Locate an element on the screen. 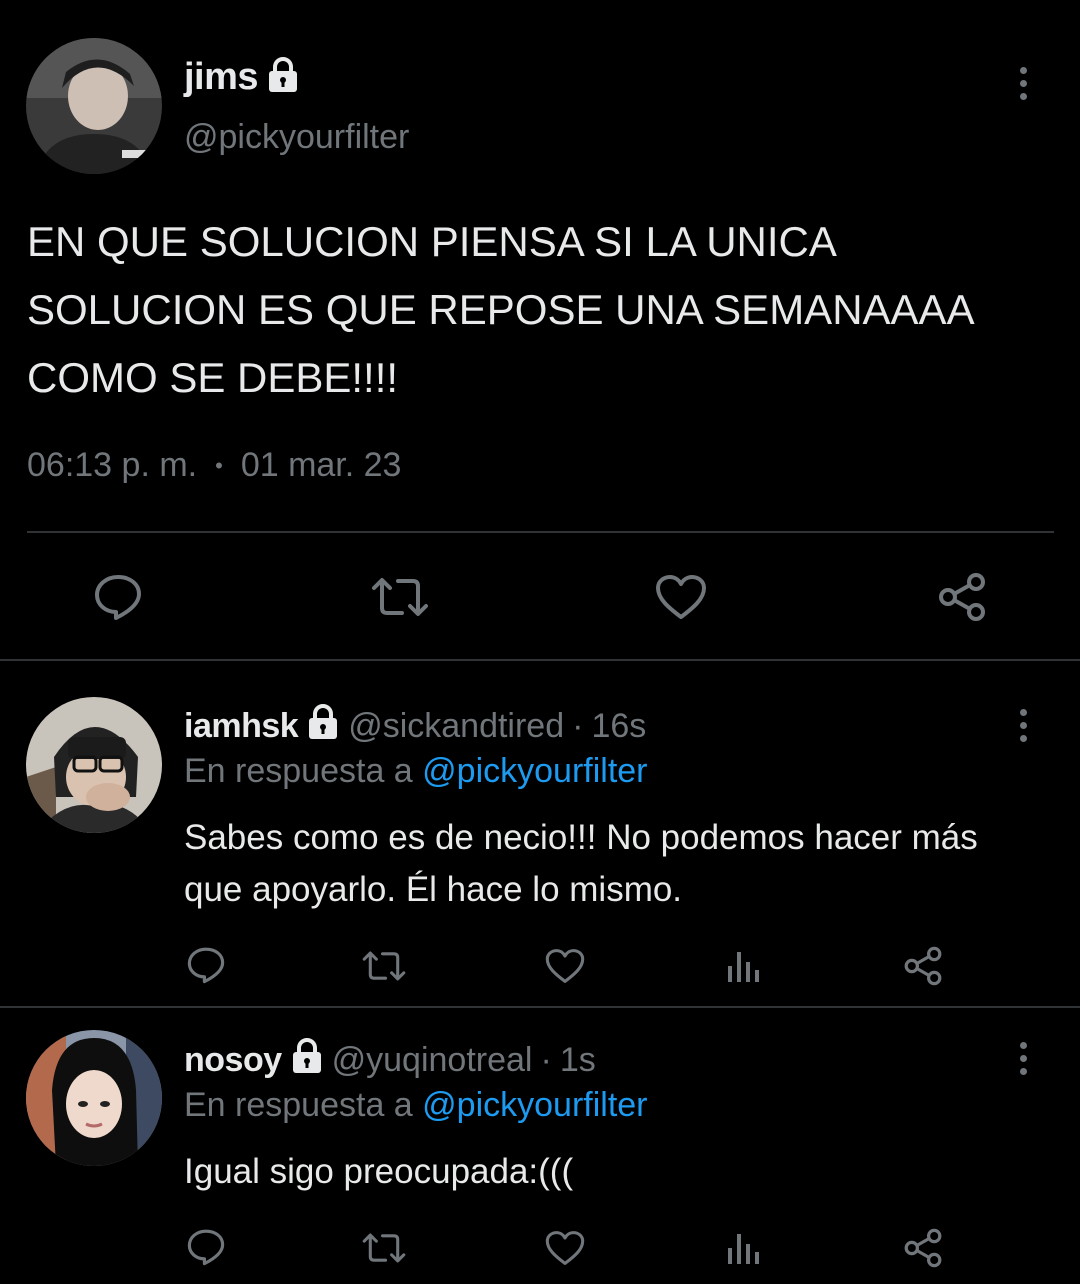 The height and width of the screenshot is (1284, 1080). handle: @pickyourfilter is located at coordinates (296, 137).